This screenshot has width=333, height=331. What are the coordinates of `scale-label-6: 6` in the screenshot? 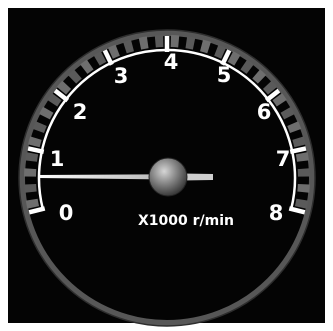 It's located at (264, 112).